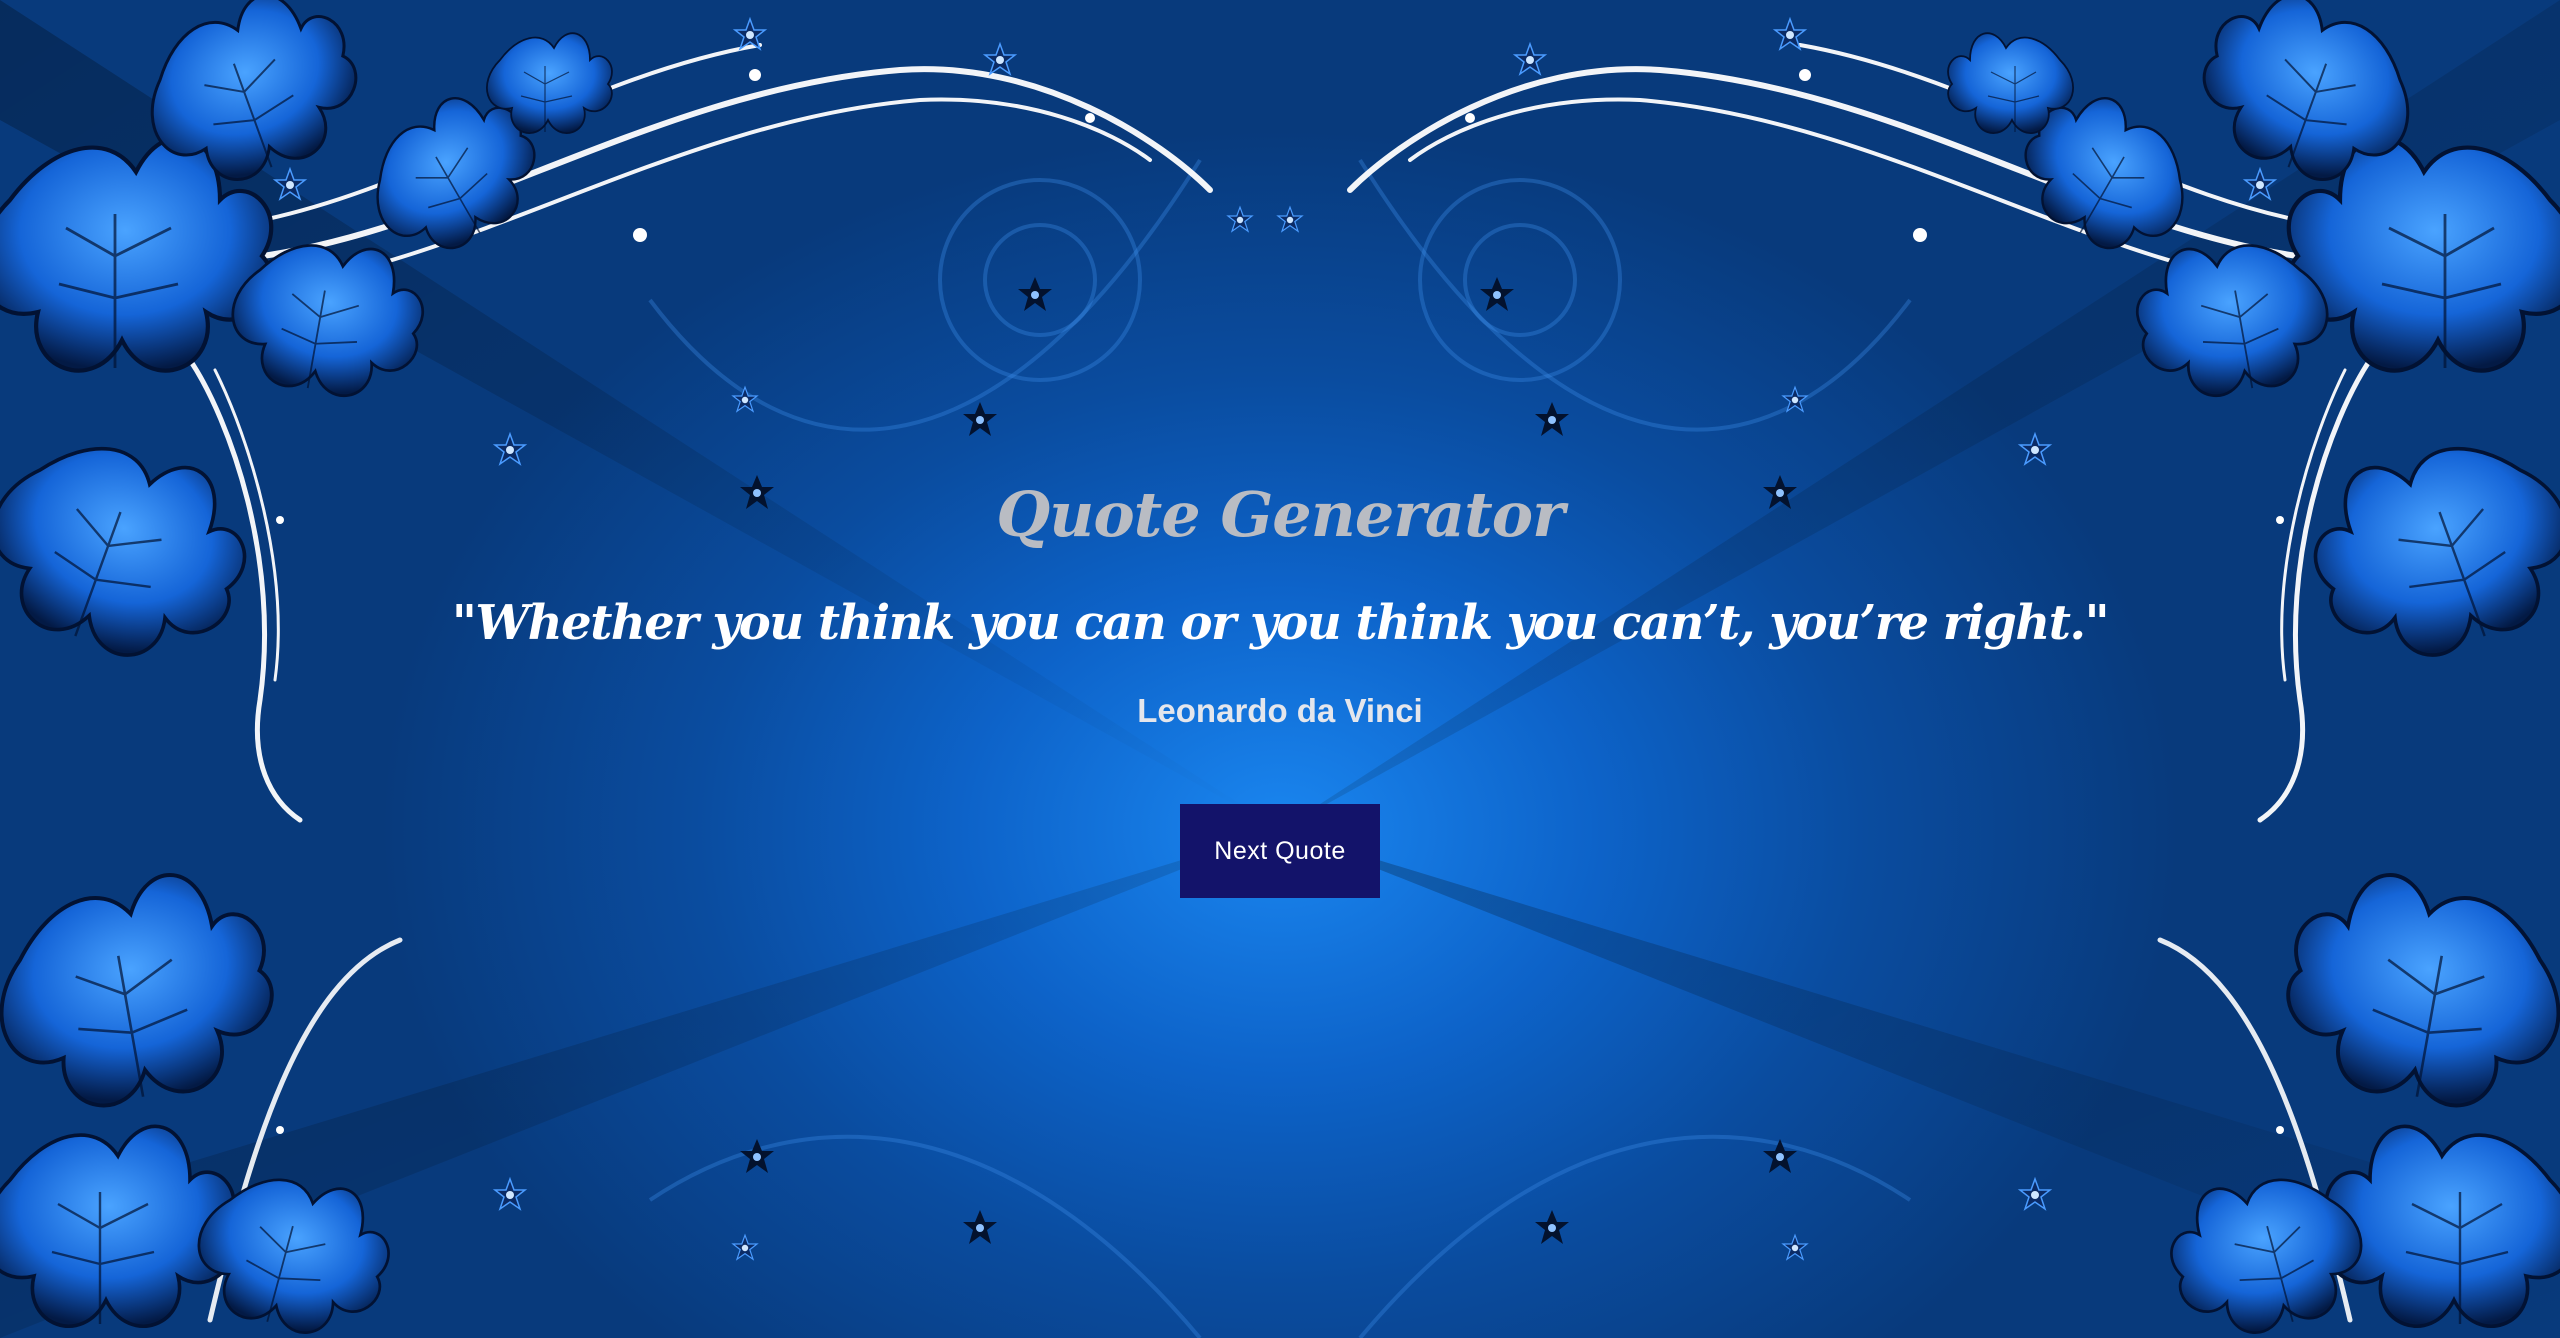 The image size is (2560, 1338). What do you see at coordinates (1280, 710) in the screenshot?
I see `quote-author: Leonardo da Vinci` at bounding box center [1280, 710].